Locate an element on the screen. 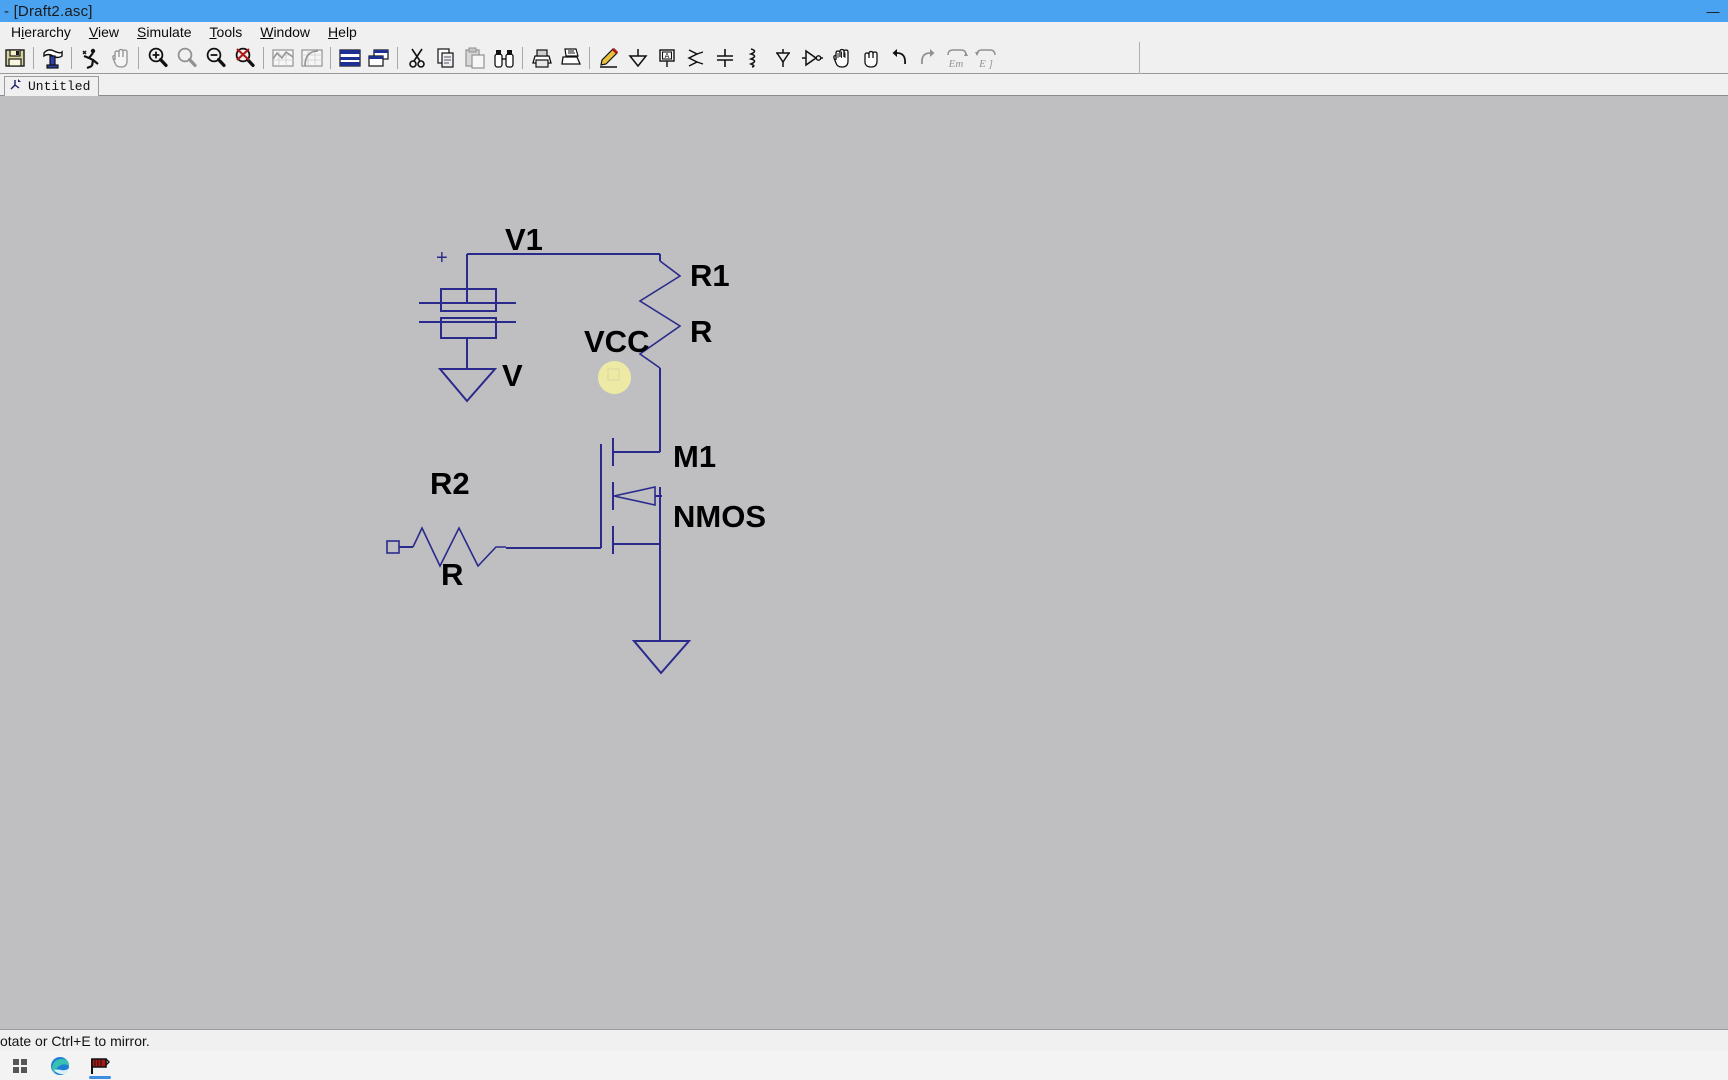  menu-tools: Tools is located at coordinates (226, 32).